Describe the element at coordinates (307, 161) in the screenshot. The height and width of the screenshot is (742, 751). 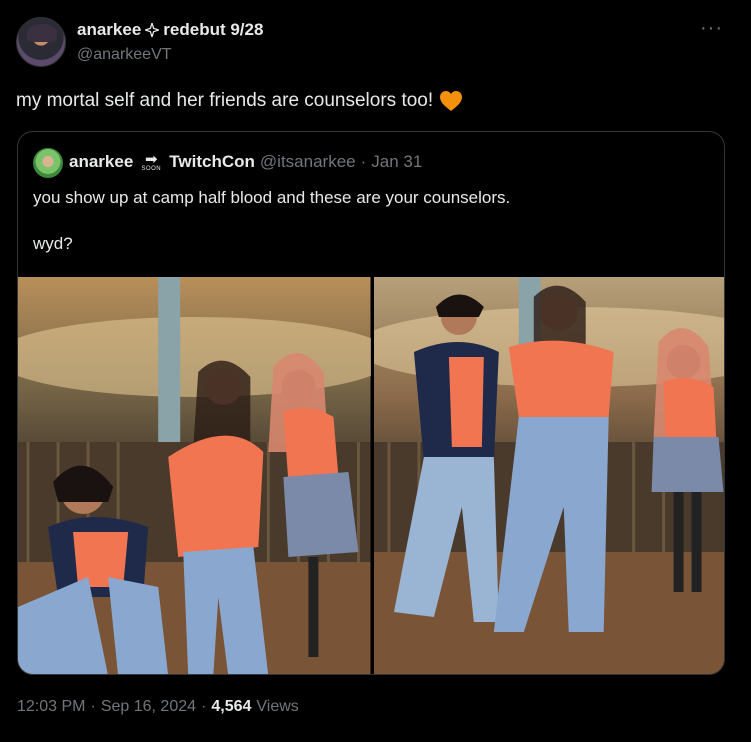
I see `quoted-handle: @itsanarkee` at that location.